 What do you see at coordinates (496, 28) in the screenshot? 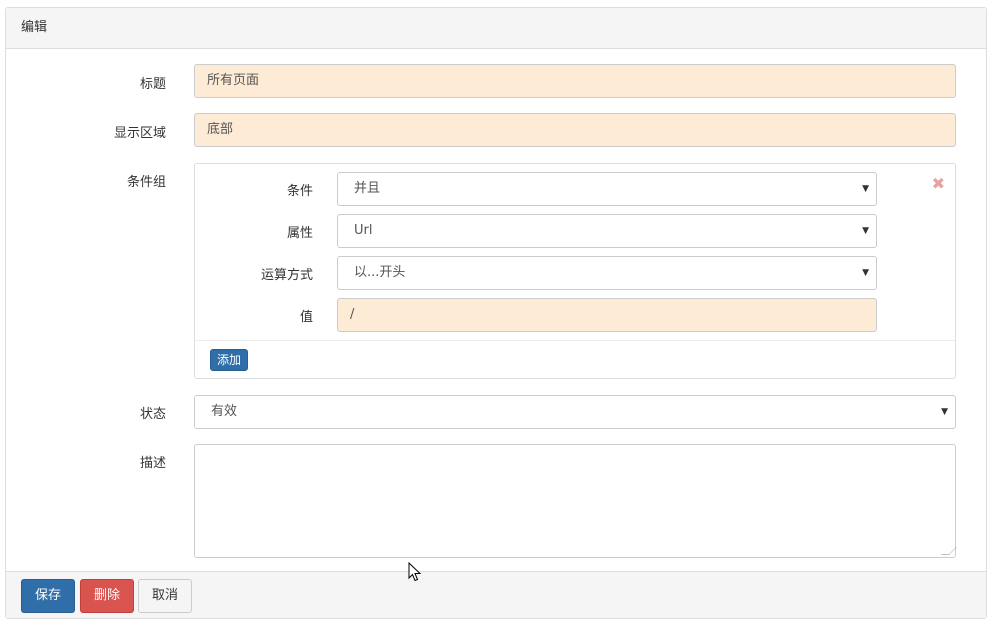
I see `panel-title: 编辑` at bounding box center [496, 28].